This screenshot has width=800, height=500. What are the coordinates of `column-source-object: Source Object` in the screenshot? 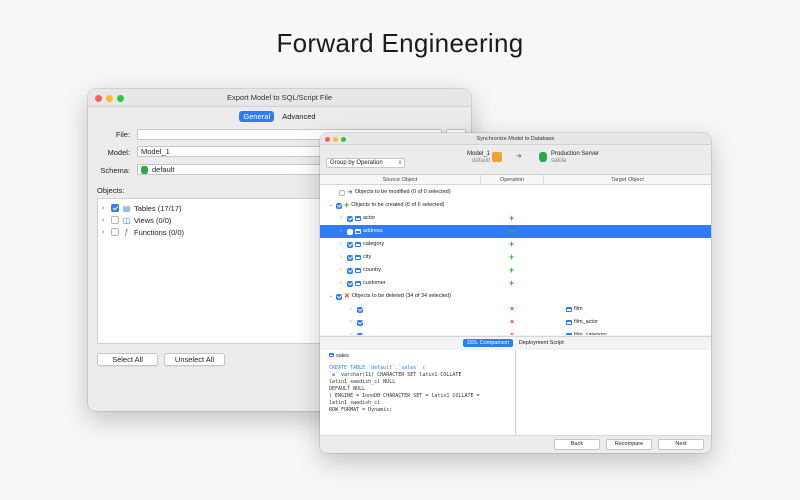 It's located at (400, 180).